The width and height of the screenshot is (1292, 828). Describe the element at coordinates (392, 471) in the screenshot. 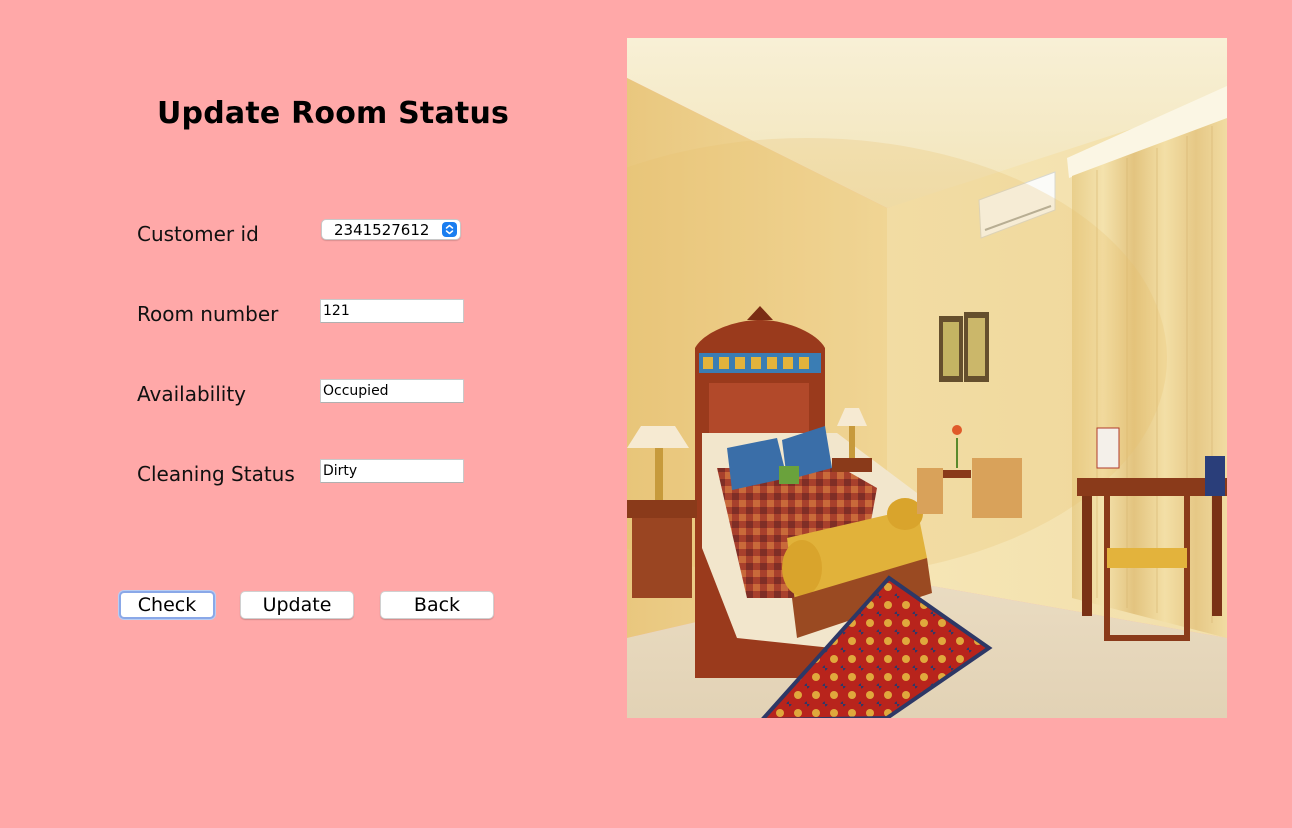

I see `cleaning-status-field` at that location.